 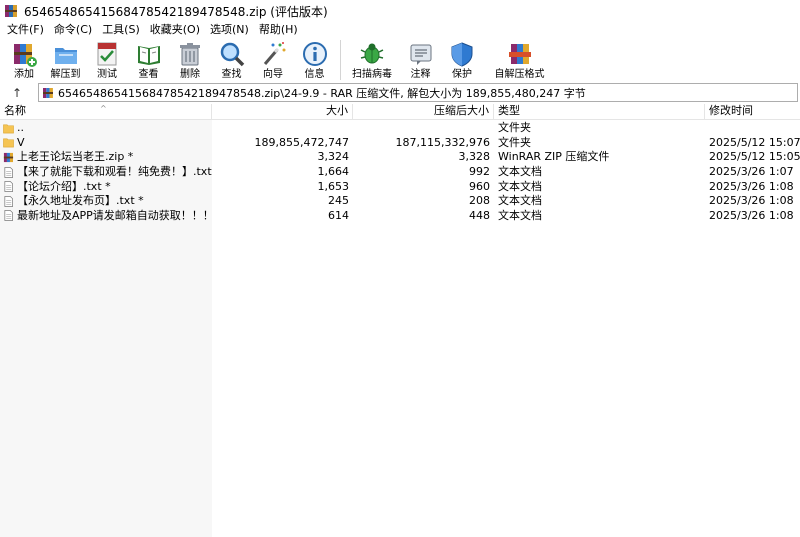 What do you see at coordinates (232, 54) in the screenshot?
I see `magnifier-icon` at bounding box center [232, 54].